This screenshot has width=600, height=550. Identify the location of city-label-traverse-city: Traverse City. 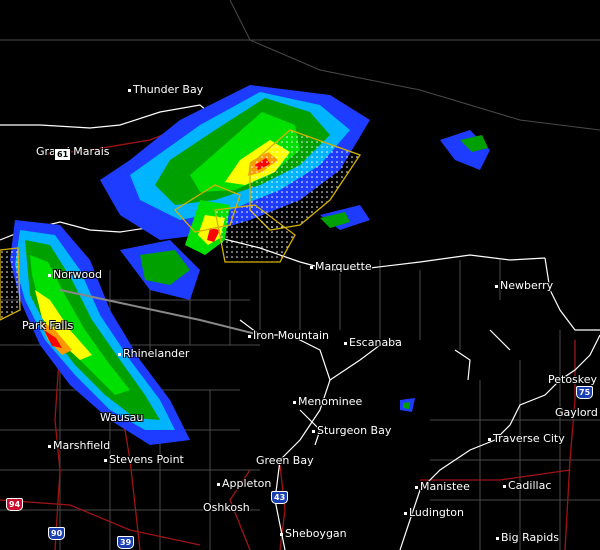
(526, 439).